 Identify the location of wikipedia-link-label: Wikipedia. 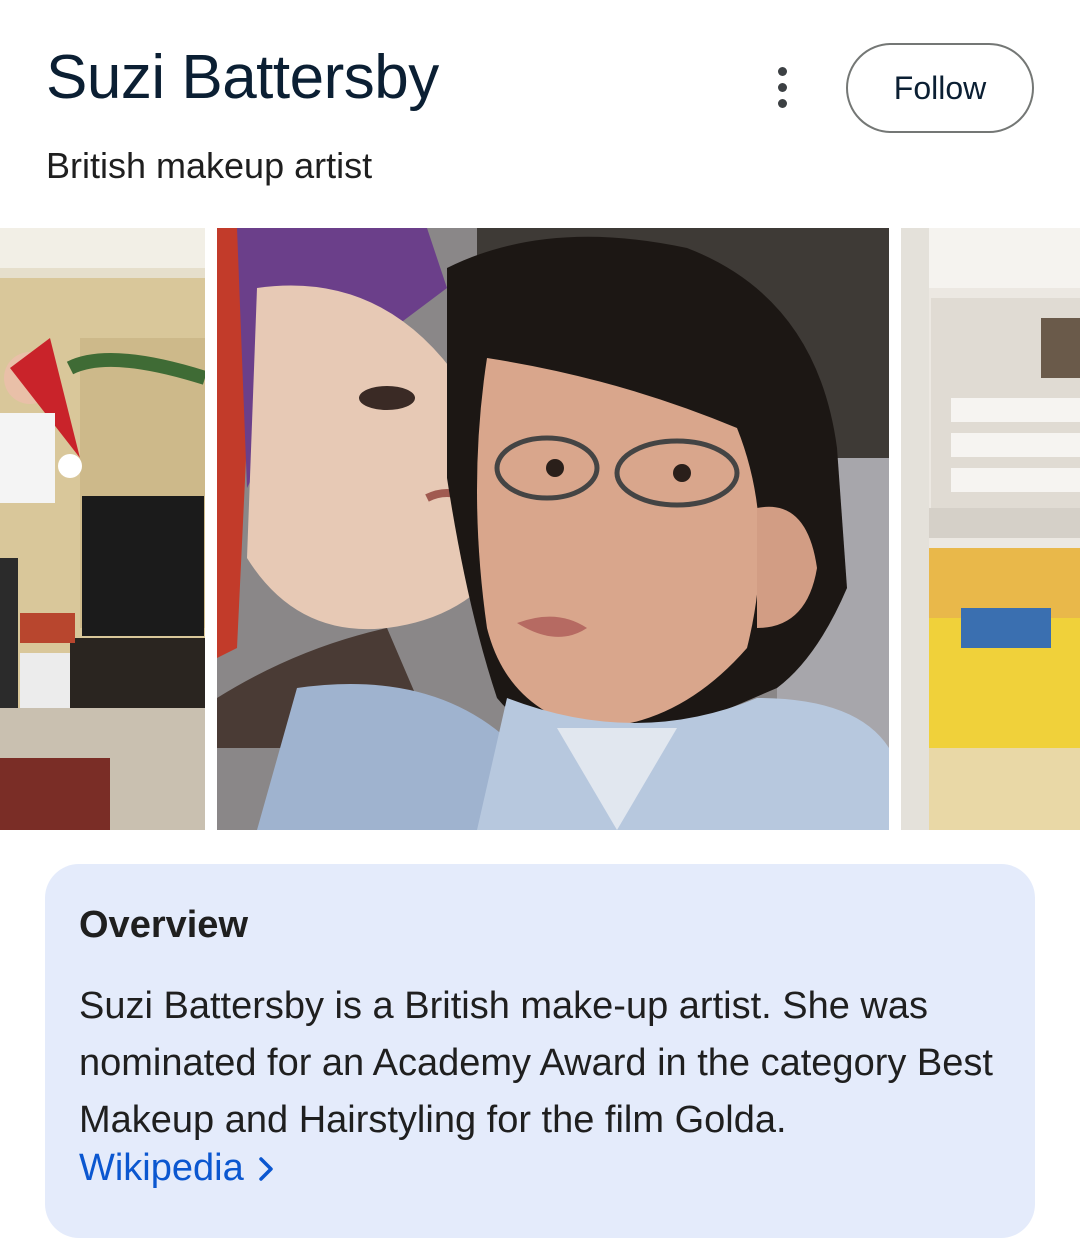
(161, 1168).